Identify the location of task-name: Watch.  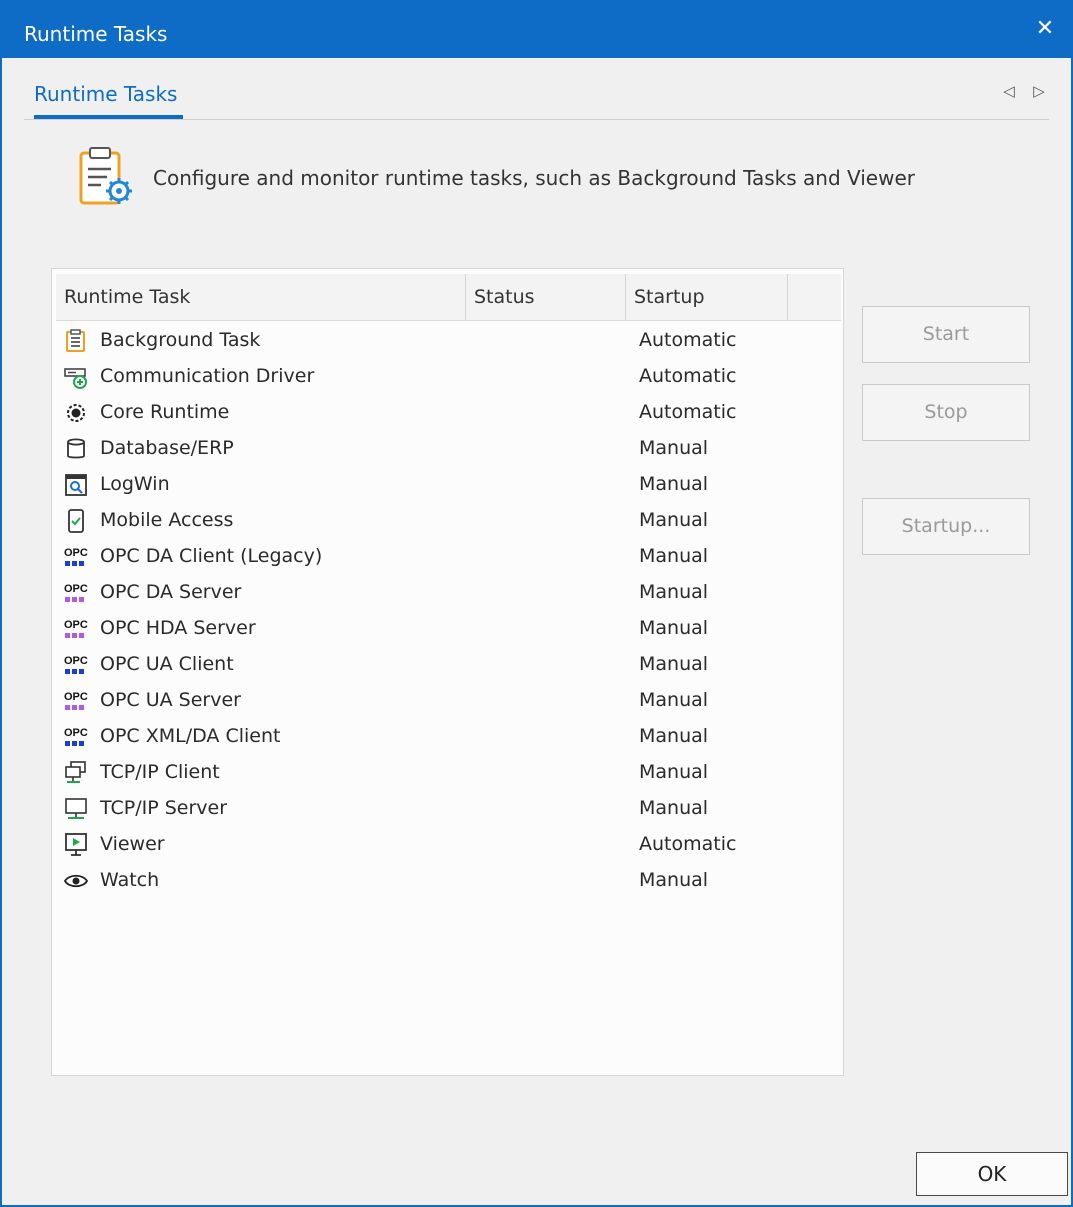
(130, 880).